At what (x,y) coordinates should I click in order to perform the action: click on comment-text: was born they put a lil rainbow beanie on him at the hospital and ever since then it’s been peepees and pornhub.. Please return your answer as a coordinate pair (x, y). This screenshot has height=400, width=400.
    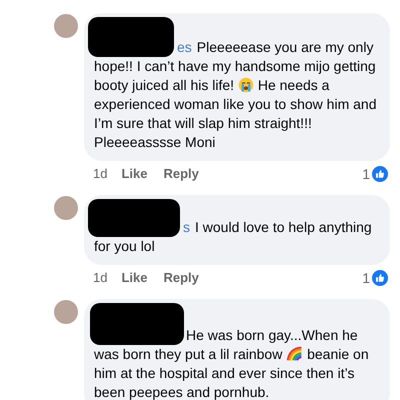
    Looking at the image, I should click on (232, 372).